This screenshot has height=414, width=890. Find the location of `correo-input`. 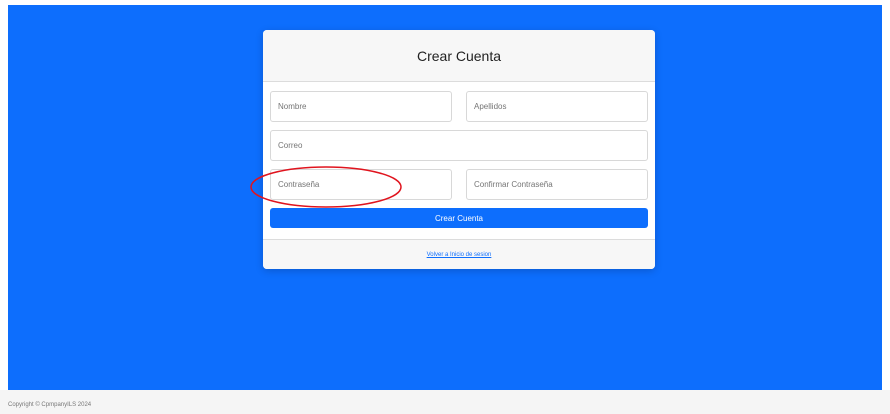

correo-input is located at coordinates (459, 145).